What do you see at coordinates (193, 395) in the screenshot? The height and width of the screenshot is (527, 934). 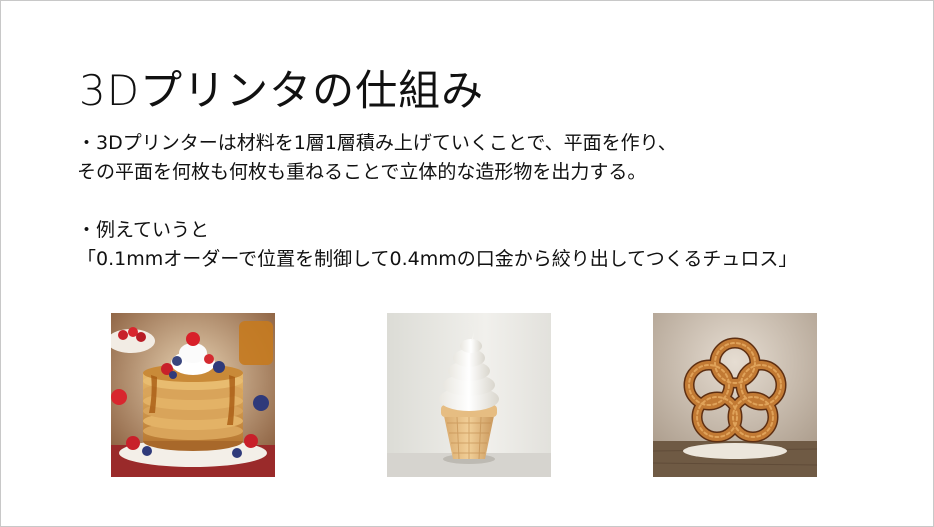 I see `pancake-stack-photo` at bounding box center [193, 395].